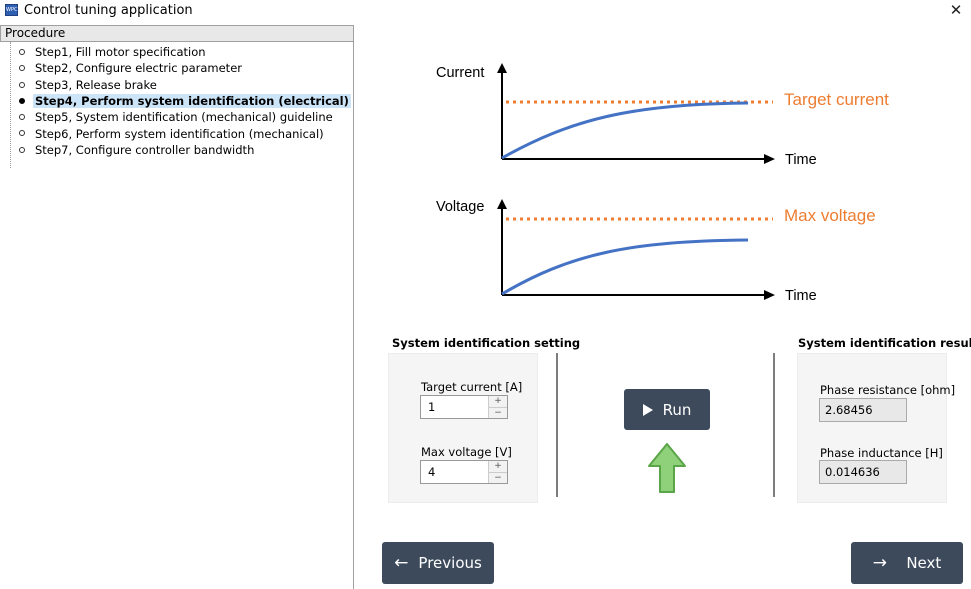 The image size is (971, 589). I want to click on phase-inductance-field: 0.014636, so click(863, 472).